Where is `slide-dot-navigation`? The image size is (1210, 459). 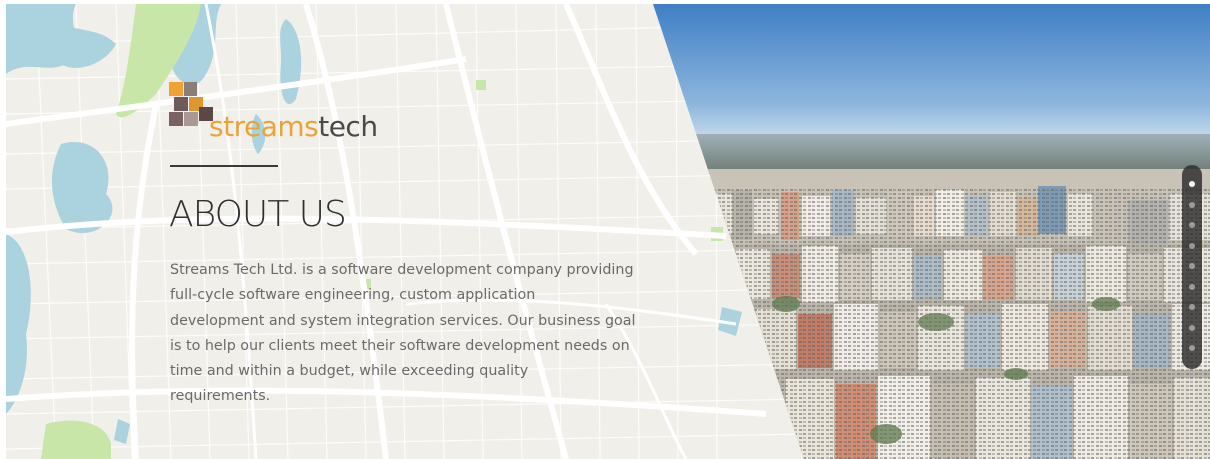 slide-dot-navigation is located at coordinates (1192, 267).